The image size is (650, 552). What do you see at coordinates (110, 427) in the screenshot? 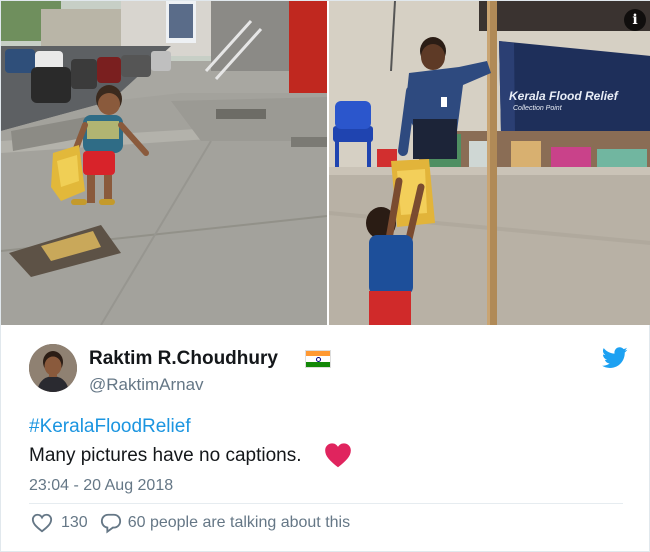
I see `hashtag-link: #KeralaFloodRelief` at bounding box center [110, 427].